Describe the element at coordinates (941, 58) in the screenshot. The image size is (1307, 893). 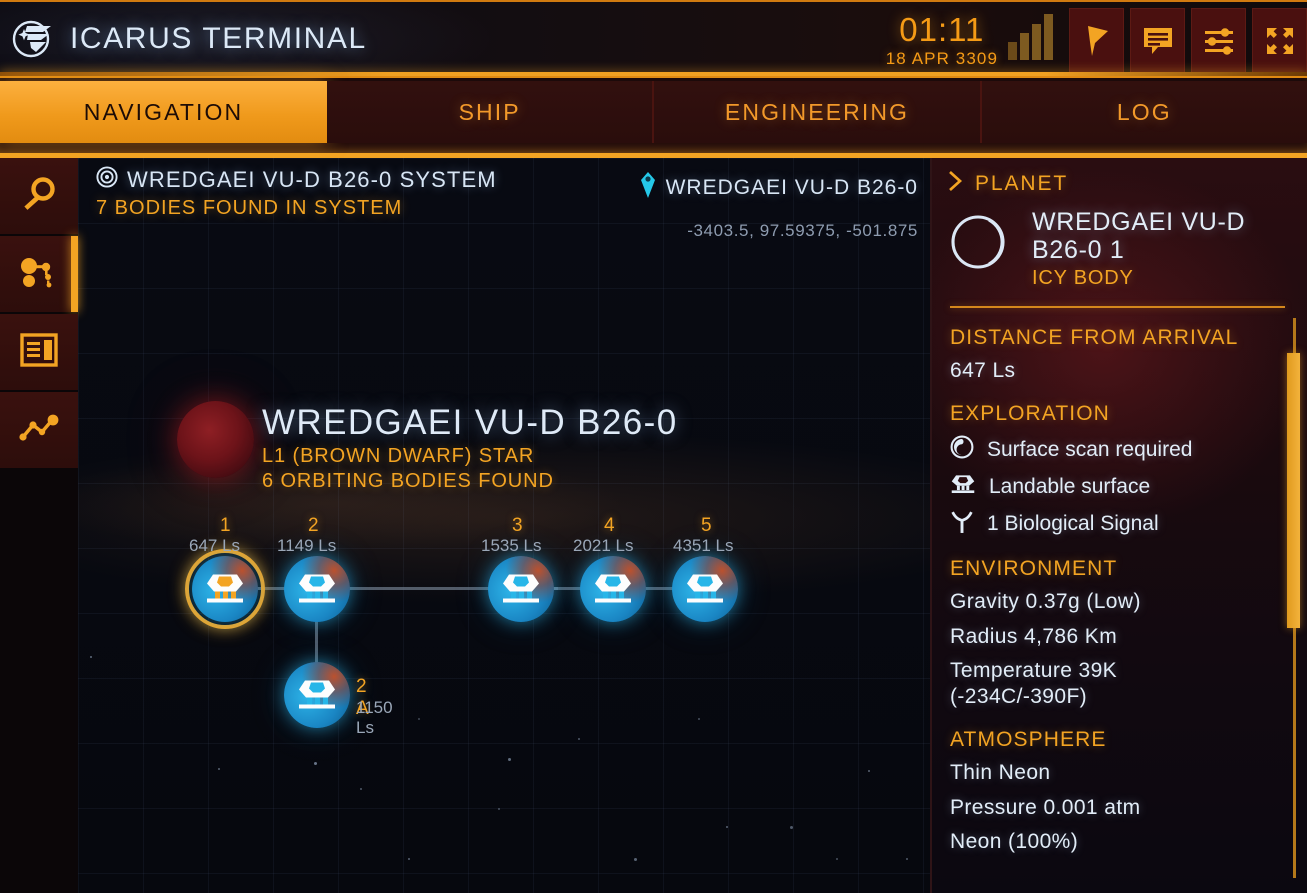
I see `clock-date: 18 APR 3309` at that location.